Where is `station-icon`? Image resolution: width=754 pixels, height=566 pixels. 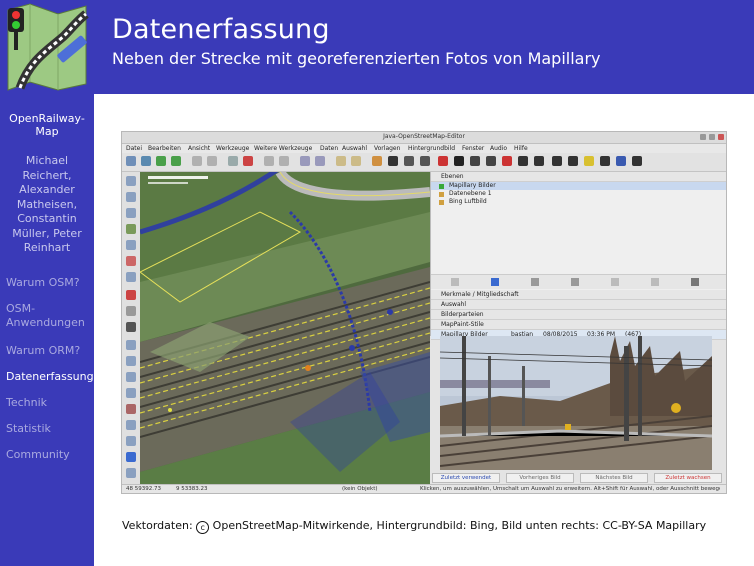 station-icon is located at coordinates (621, 161).